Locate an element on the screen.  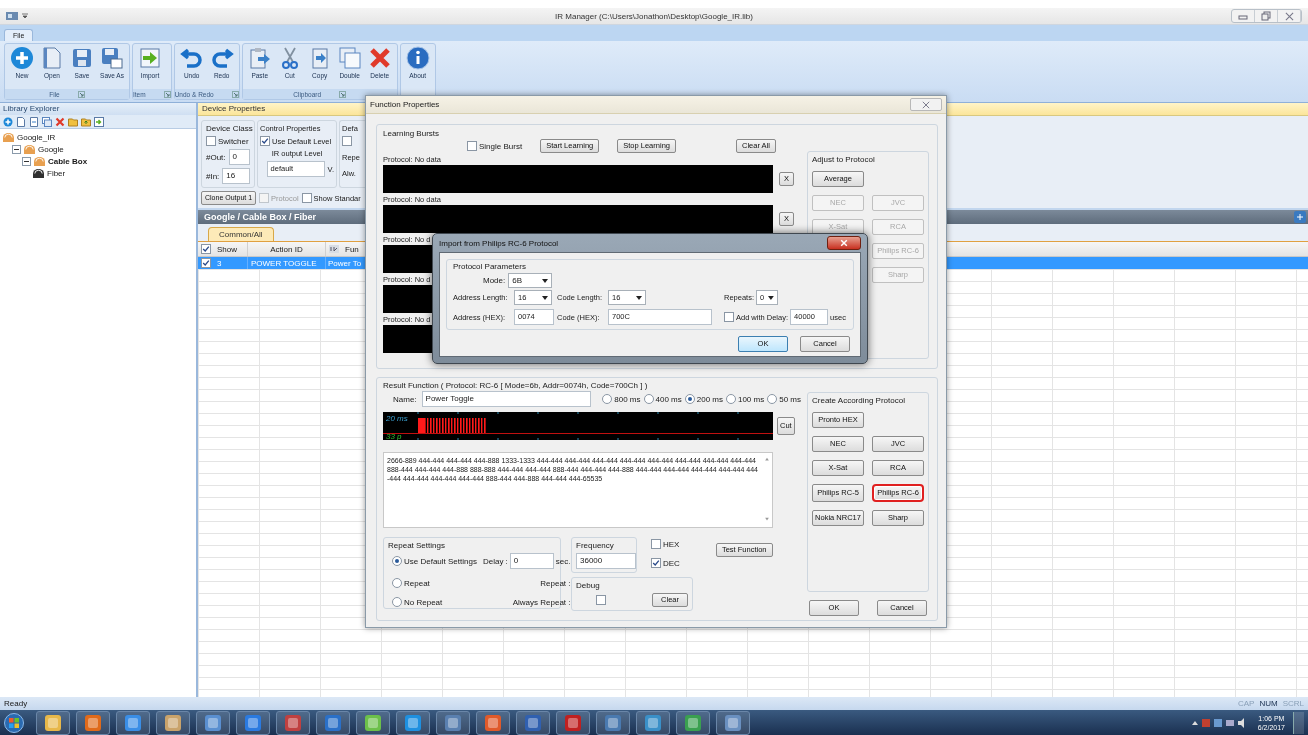
input-field: 16 is located at coordinates (236, 176).